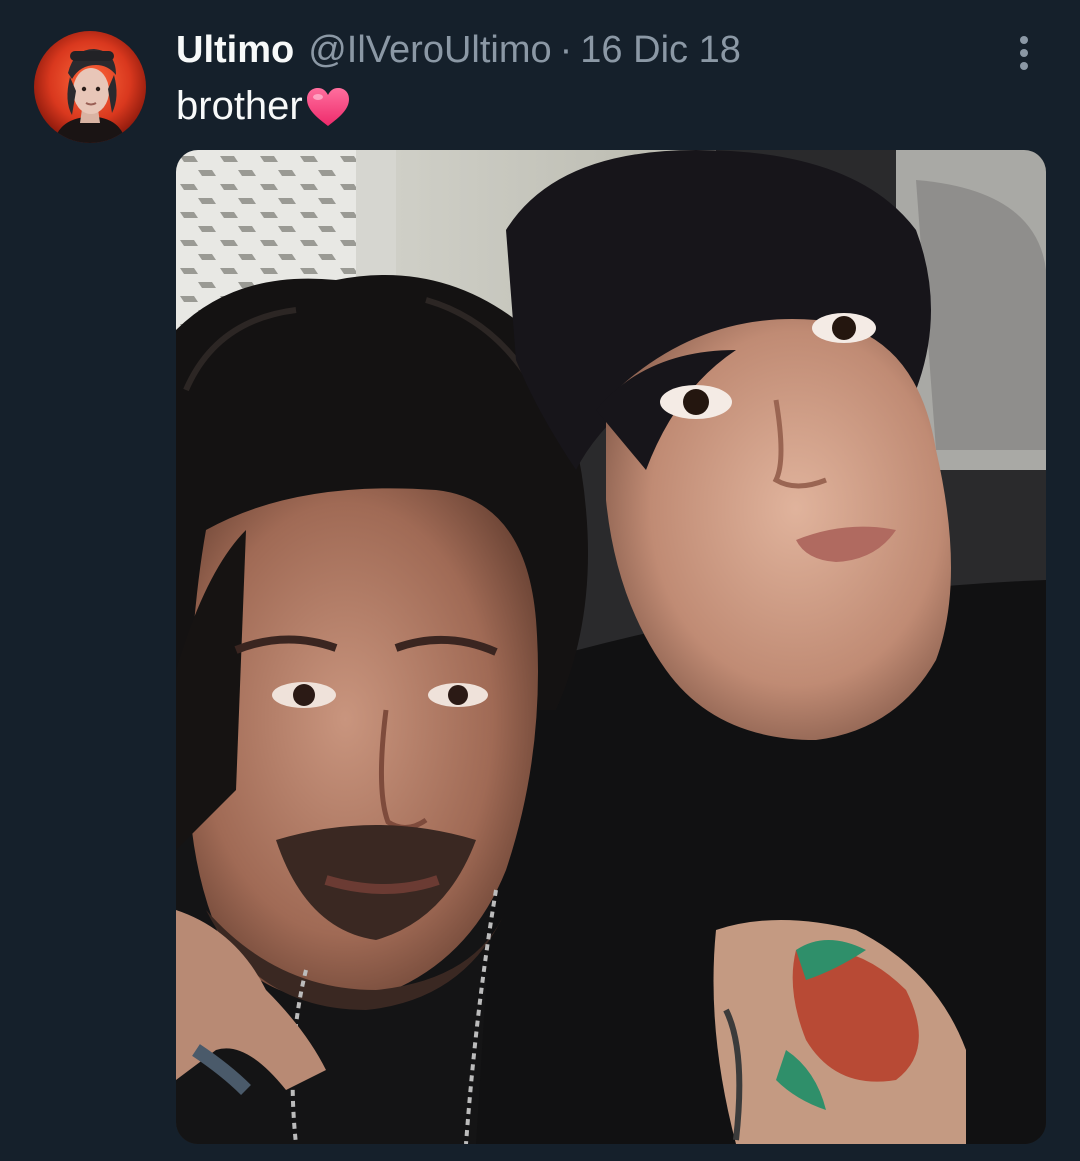 The height and width of the screenshot is (1161, 1080). I want to click on more-vertical-icon, so click(1024, 53).